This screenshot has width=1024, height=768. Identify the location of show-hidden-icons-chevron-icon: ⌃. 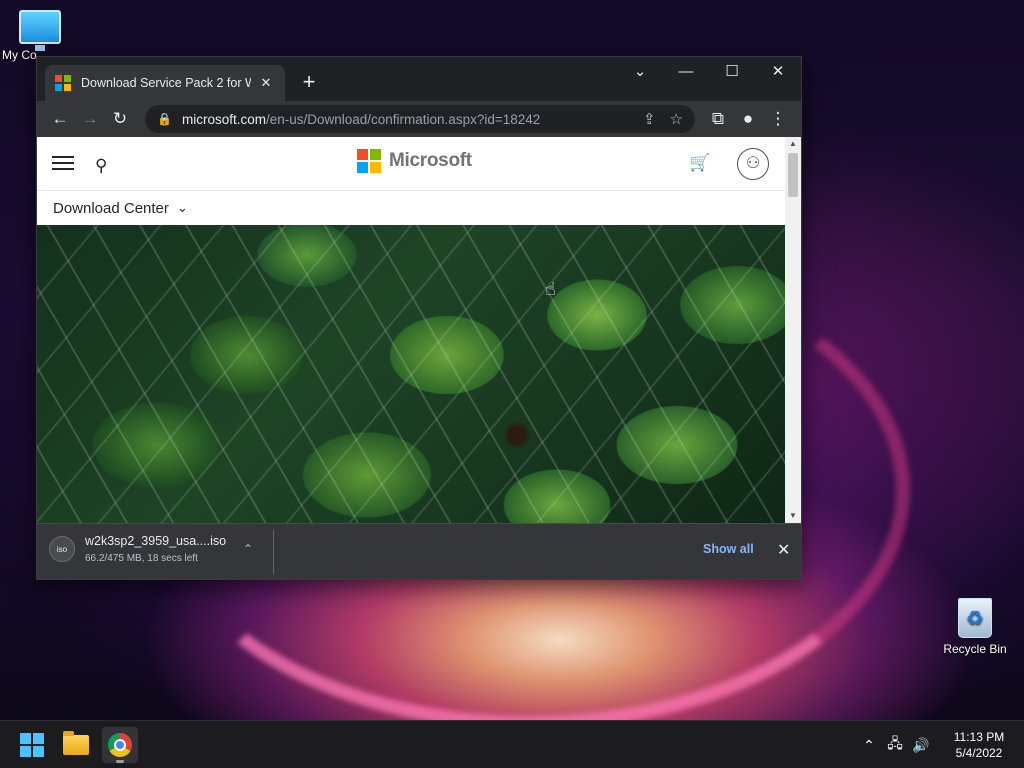
(869, 745).